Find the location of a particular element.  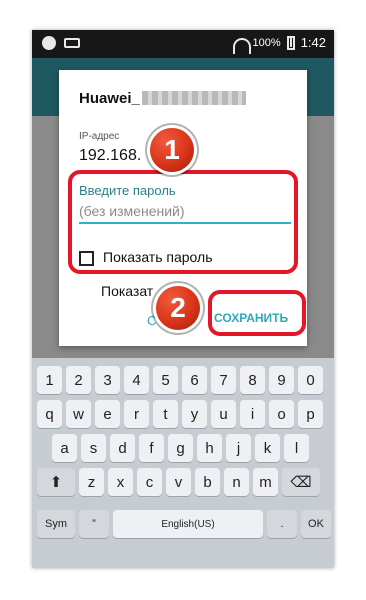

ip-value: 192.168. is located at coordinates (110, 155).